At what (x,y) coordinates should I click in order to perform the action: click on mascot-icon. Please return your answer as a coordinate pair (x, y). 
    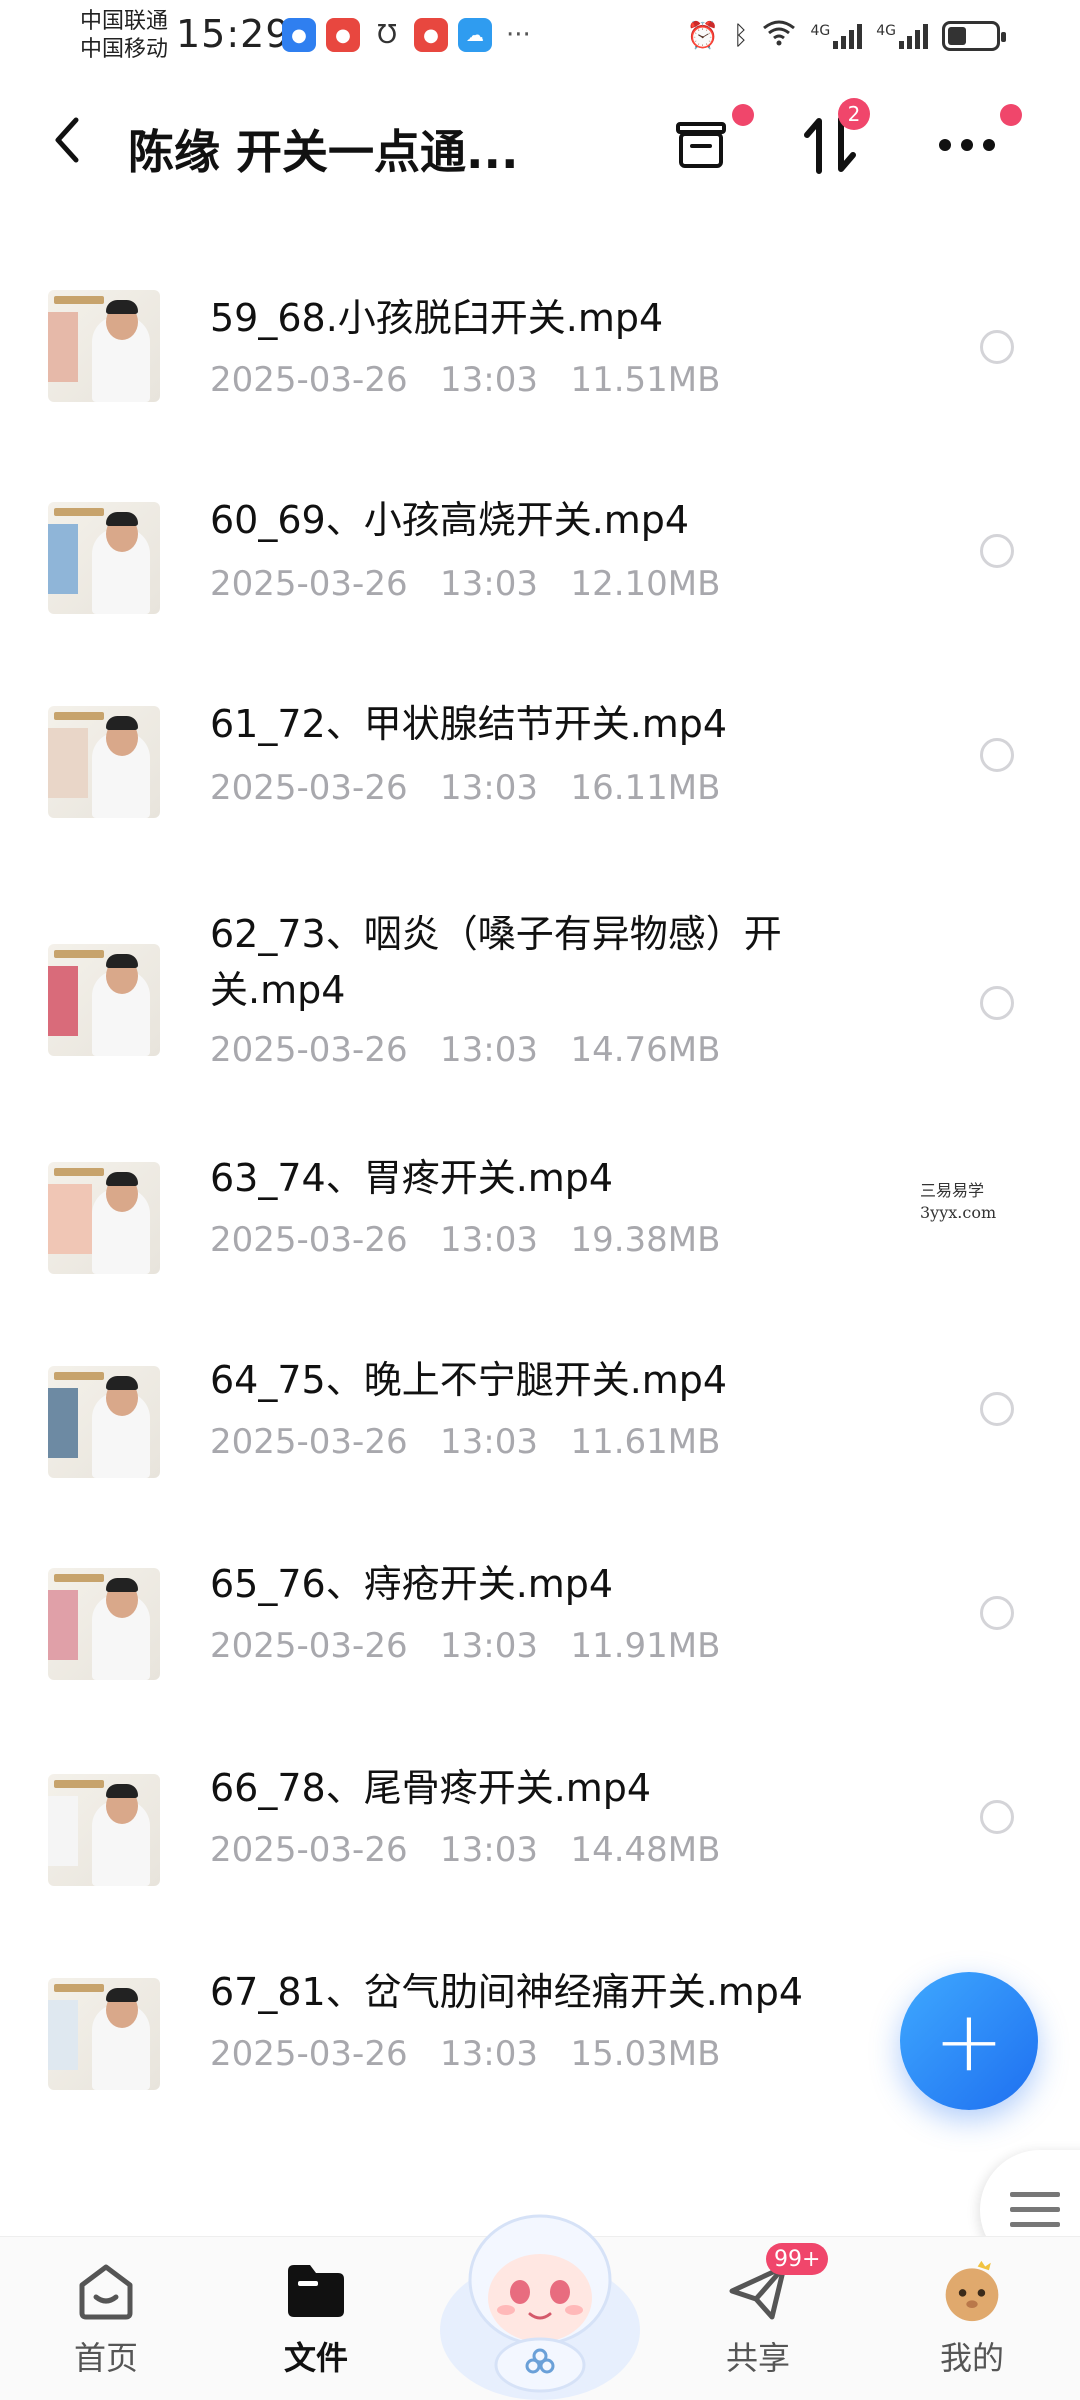
    Looking at the image, I should click on (540, 2307).